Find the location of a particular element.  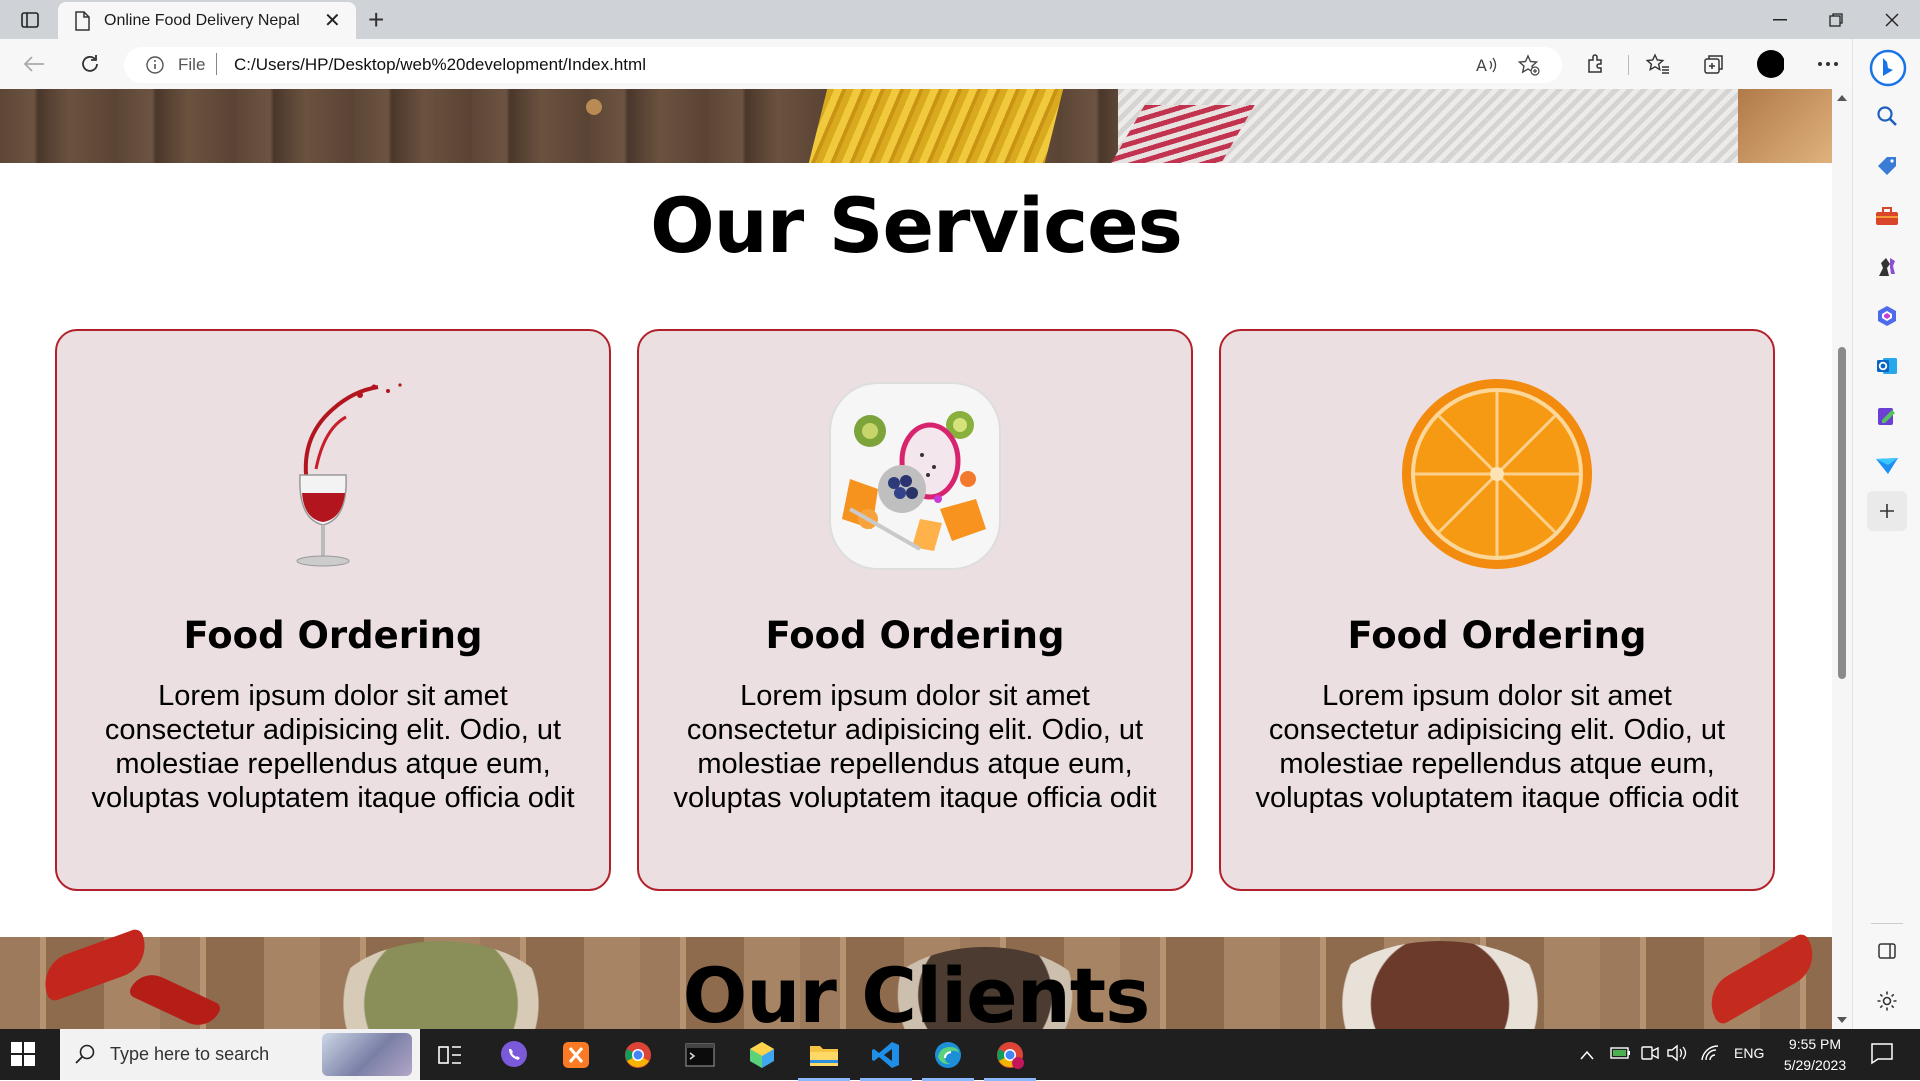

new-tab-button: + is located at coordinates (376, 20).